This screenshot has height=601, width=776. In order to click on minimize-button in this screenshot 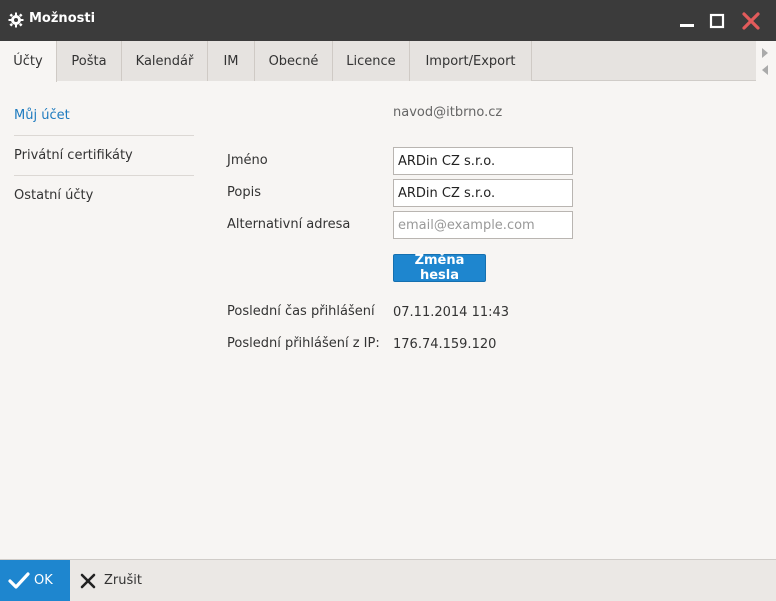, I will do `click(687, 21)`.